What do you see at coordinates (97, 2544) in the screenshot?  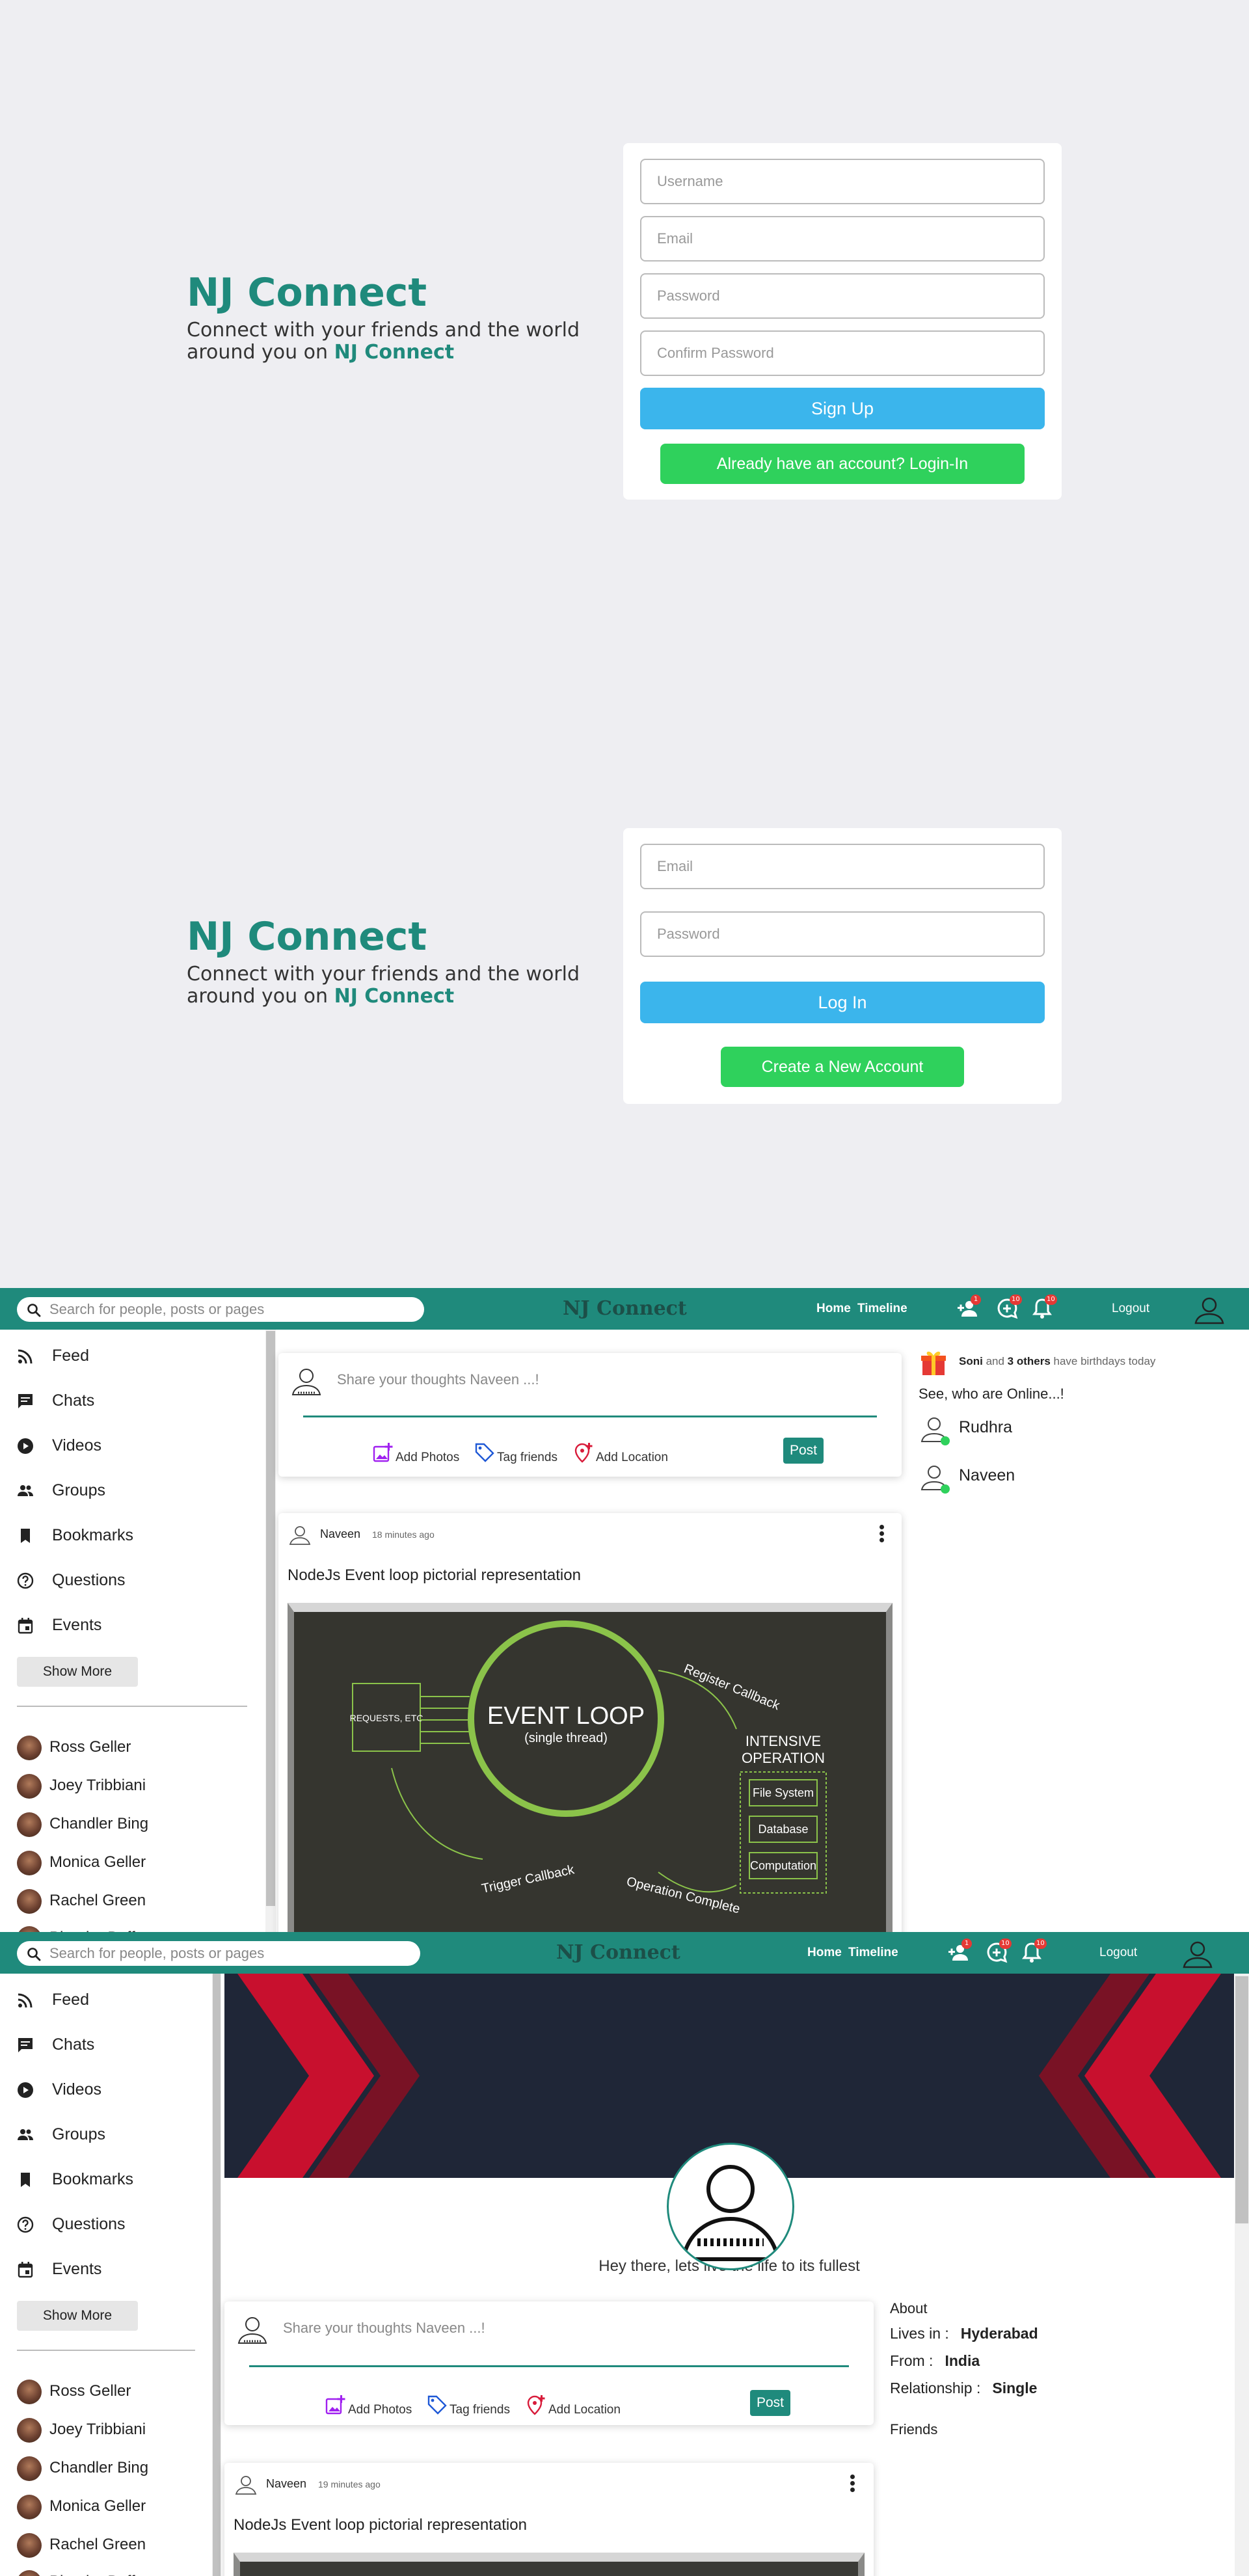 I see `friend-name: Rachel Green` at bounding box center [97, 2544].